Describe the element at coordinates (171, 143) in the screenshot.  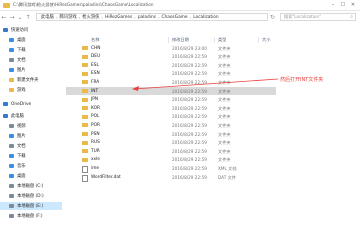
I see `file-row: RUS 2016/8/29 22:59 文件夹` at that location.